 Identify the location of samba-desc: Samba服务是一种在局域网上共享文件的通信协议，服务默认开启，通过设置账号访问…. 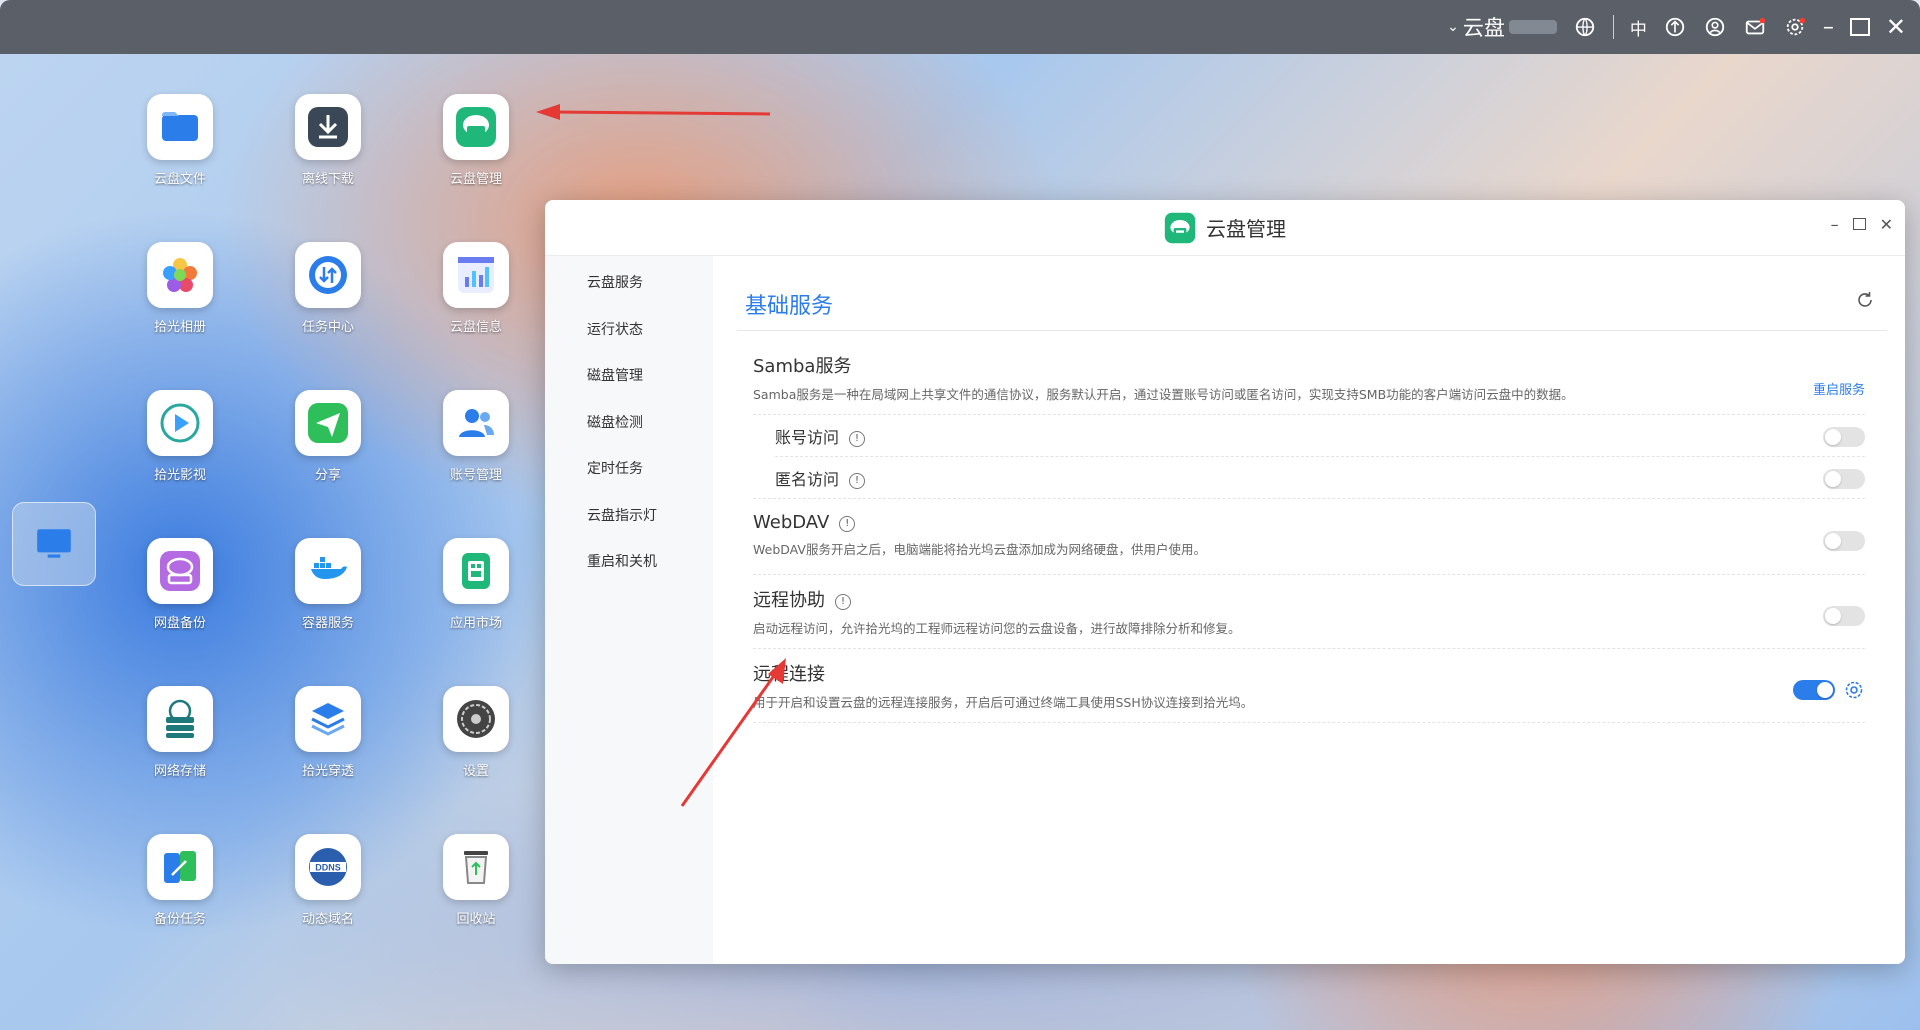
(1163, 394).